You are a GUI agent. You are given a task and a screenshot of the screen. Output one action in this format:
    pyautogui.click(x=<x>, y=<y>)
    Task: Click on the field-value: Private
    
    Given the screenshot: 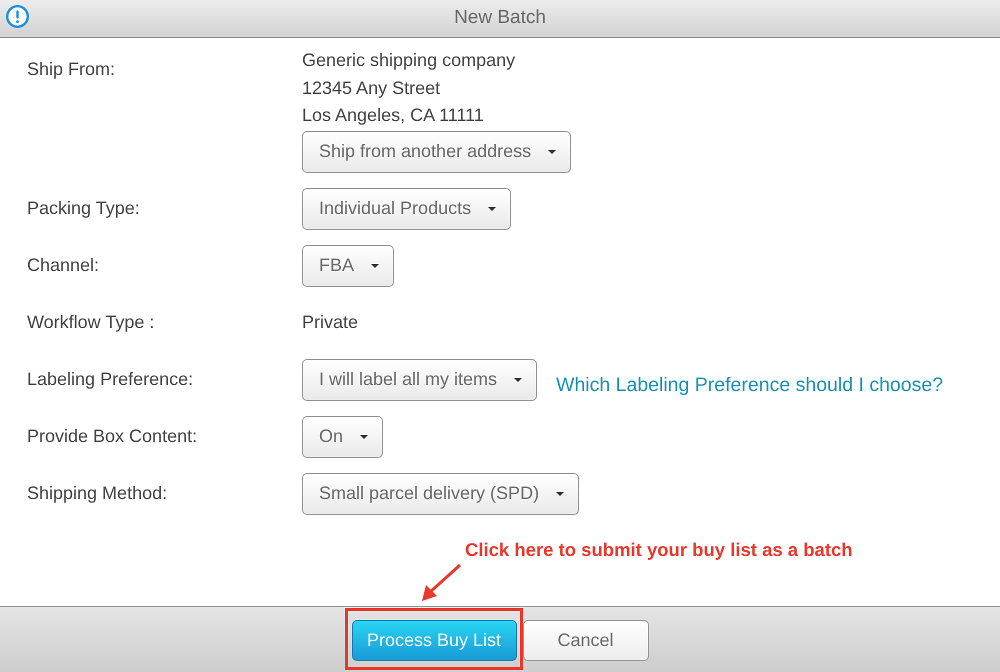 What is the action you would take?
    pyautogui.click(x=330, y=322)
    